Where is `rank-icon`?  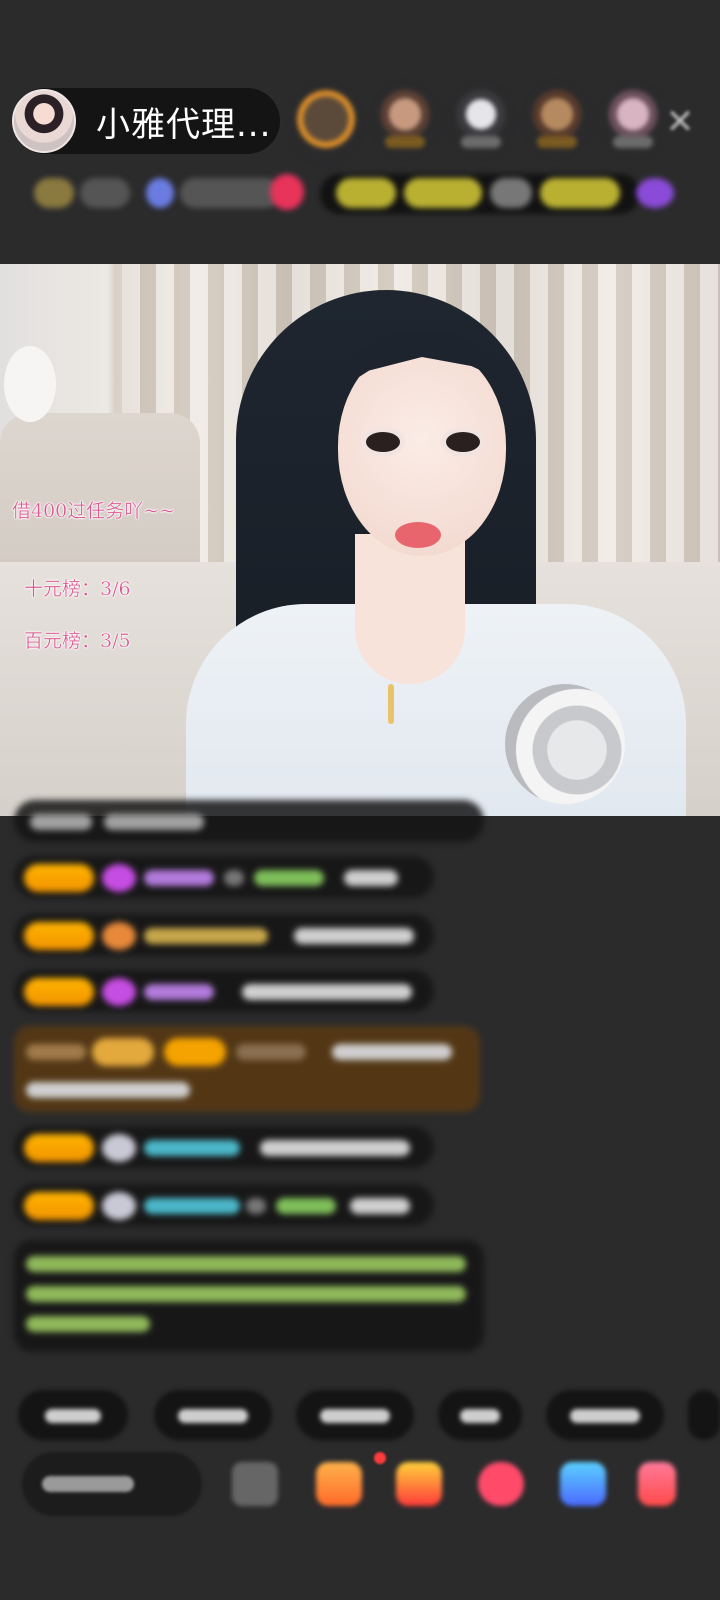
rank-icon is located at coordinates (54, 193).